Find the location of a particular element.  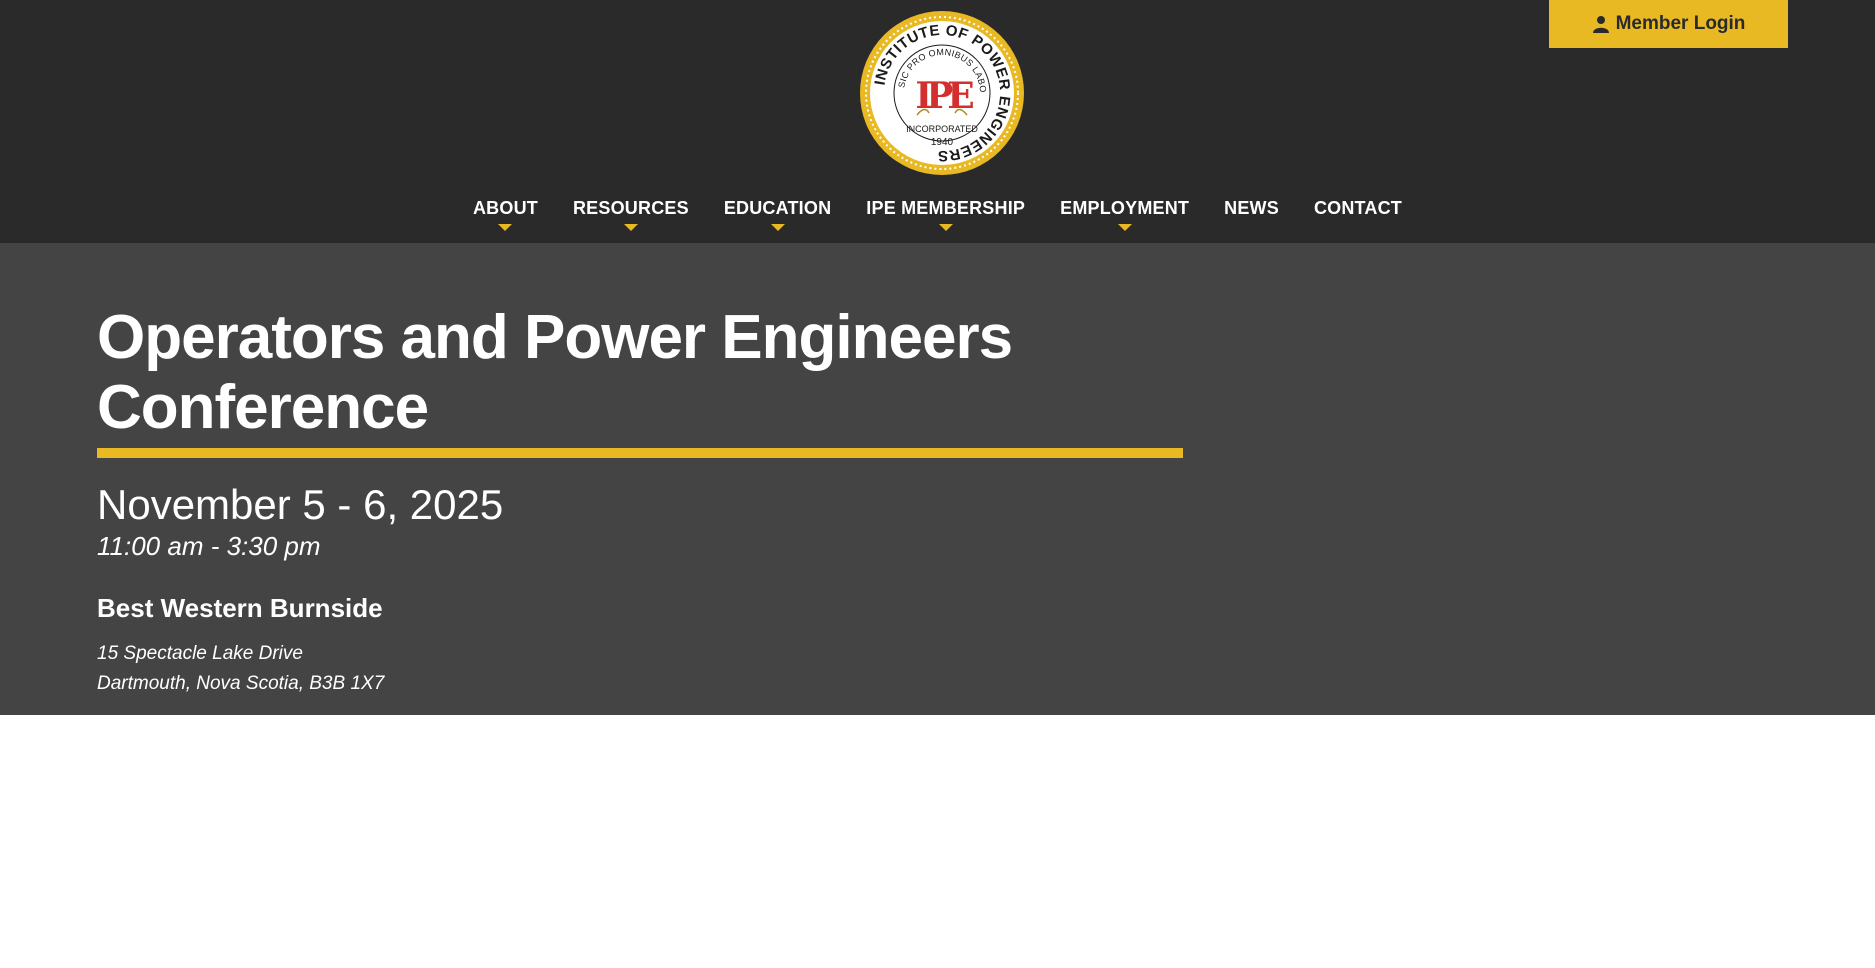

title-divider is located at coordinates (640, 453).